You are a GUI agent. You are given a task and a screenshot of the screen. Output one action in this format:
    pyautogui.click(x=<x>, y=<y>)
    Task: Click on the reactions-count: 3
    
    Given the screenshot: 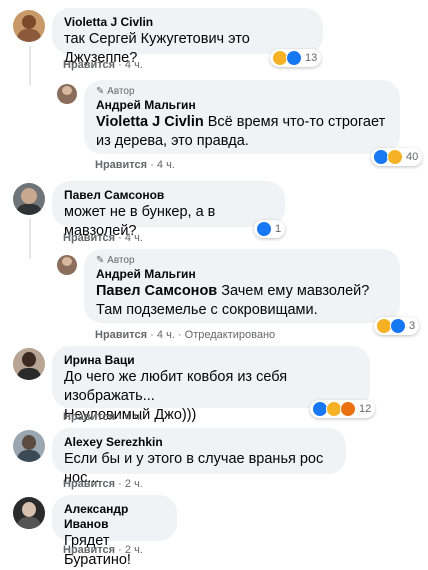 What is the action you would take?
    pyautogui.click(x=412, y=326)
    